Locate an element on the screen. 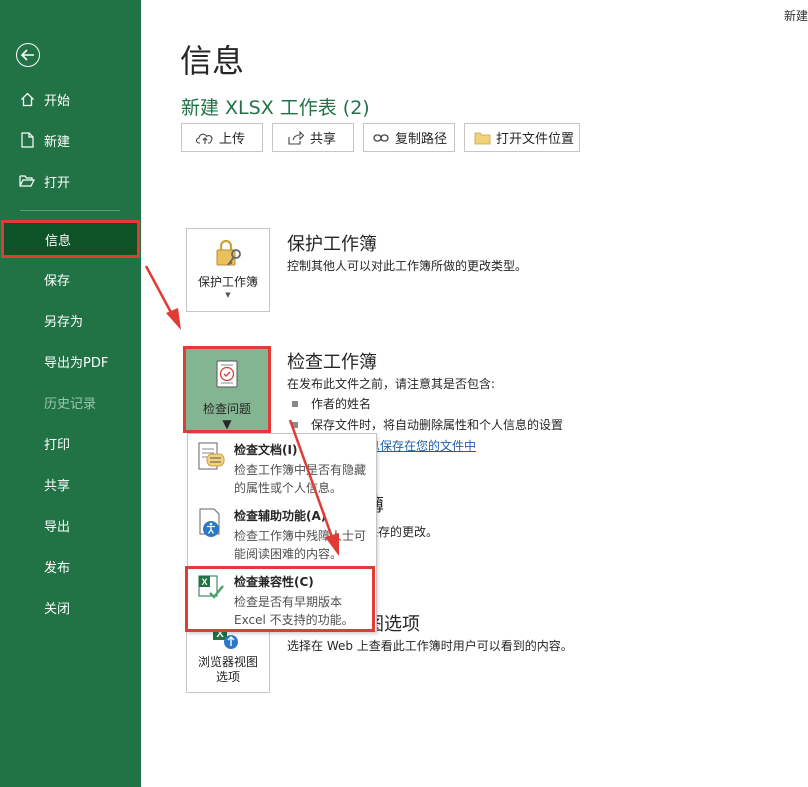 The width and height of the screenshot is (808, 787). sidebar-item-save-as: 另存为 is located at coordinates (70, 320).